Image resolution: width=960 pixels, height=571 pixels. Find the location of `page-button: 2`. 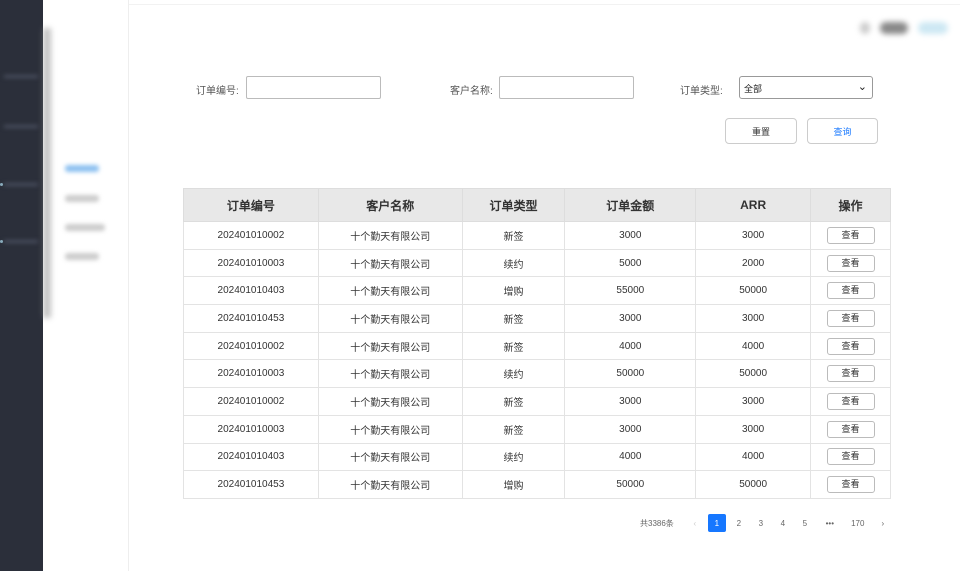

page-button: 2 is located at coordinates (739, 523).